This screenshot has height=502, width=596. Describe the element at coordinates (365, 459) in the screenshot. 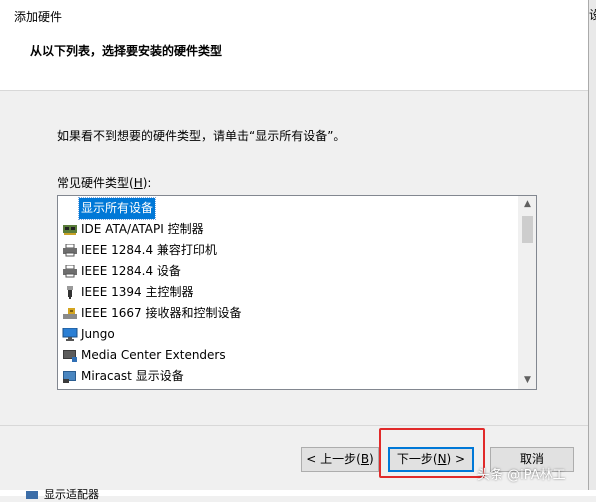

I see `back-button-access-key: B` at that location.